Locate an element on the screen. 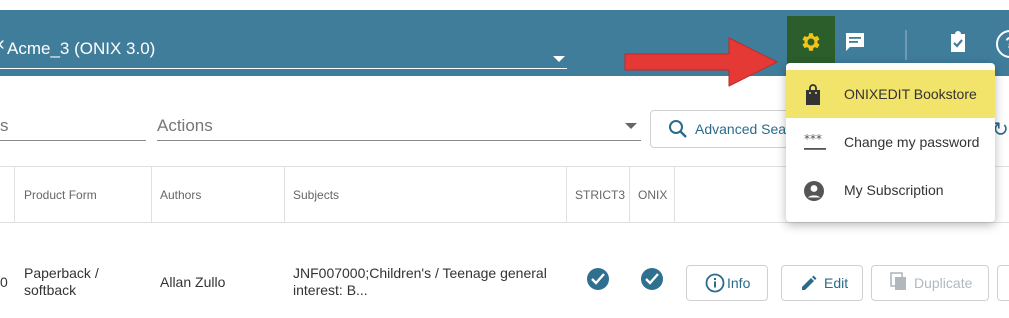  actions-select: Actions is located at coordinates (399, 125).